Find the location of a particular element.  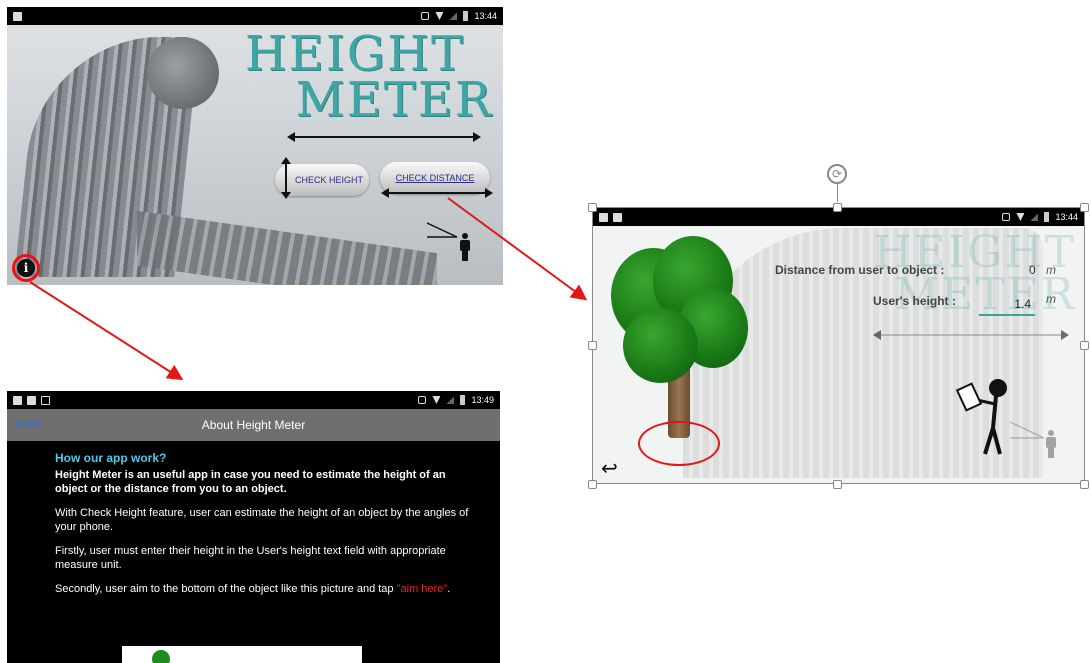

about-paragraph-3-end: . is located at coordinates (449, 589).